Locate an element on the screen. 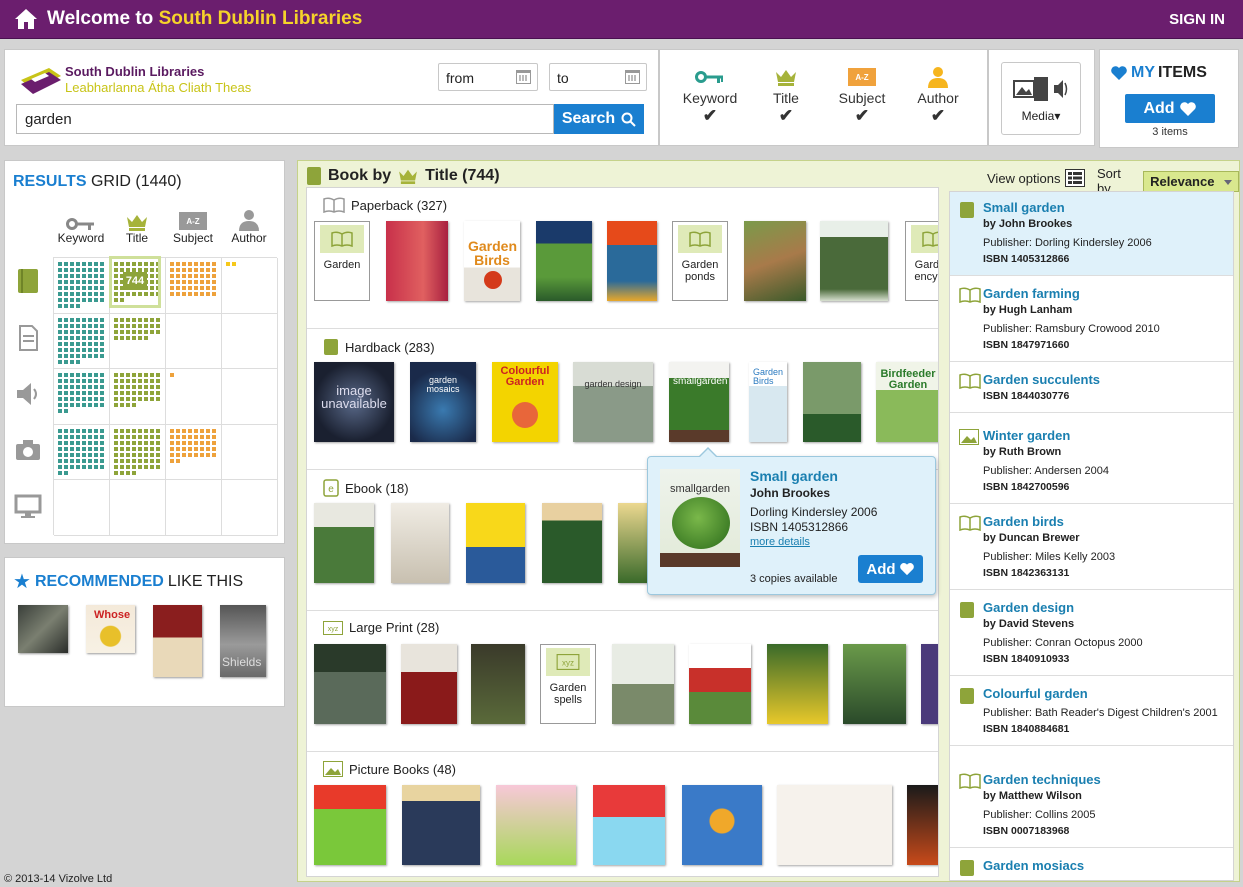  recommended-cover-4: Shields is located at coordinates (243, 641).